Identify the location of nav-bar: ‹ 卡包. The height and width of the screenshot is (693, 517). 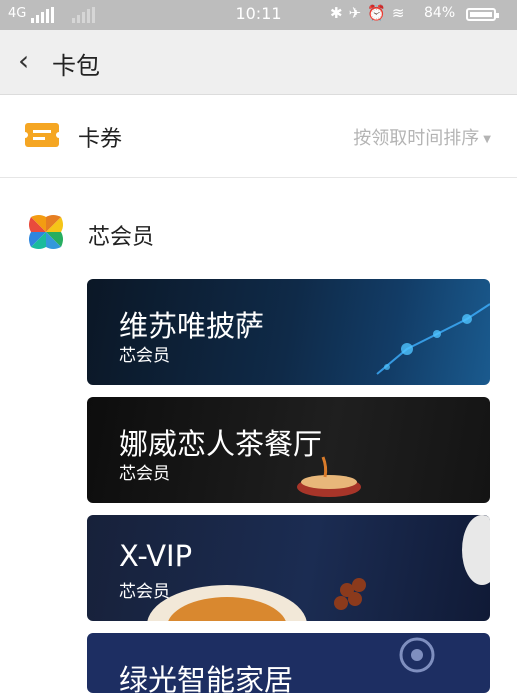
(258, 62).